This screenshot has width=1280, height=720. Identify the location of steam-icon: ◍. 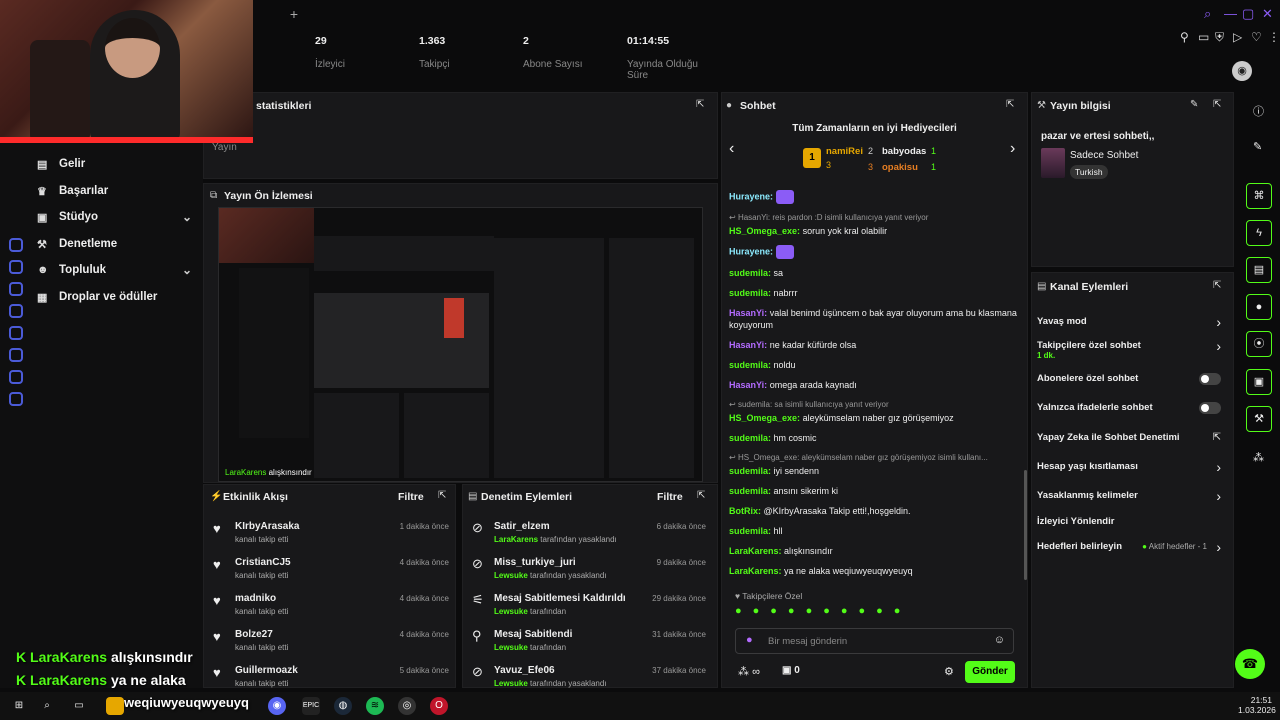
(343, 706).